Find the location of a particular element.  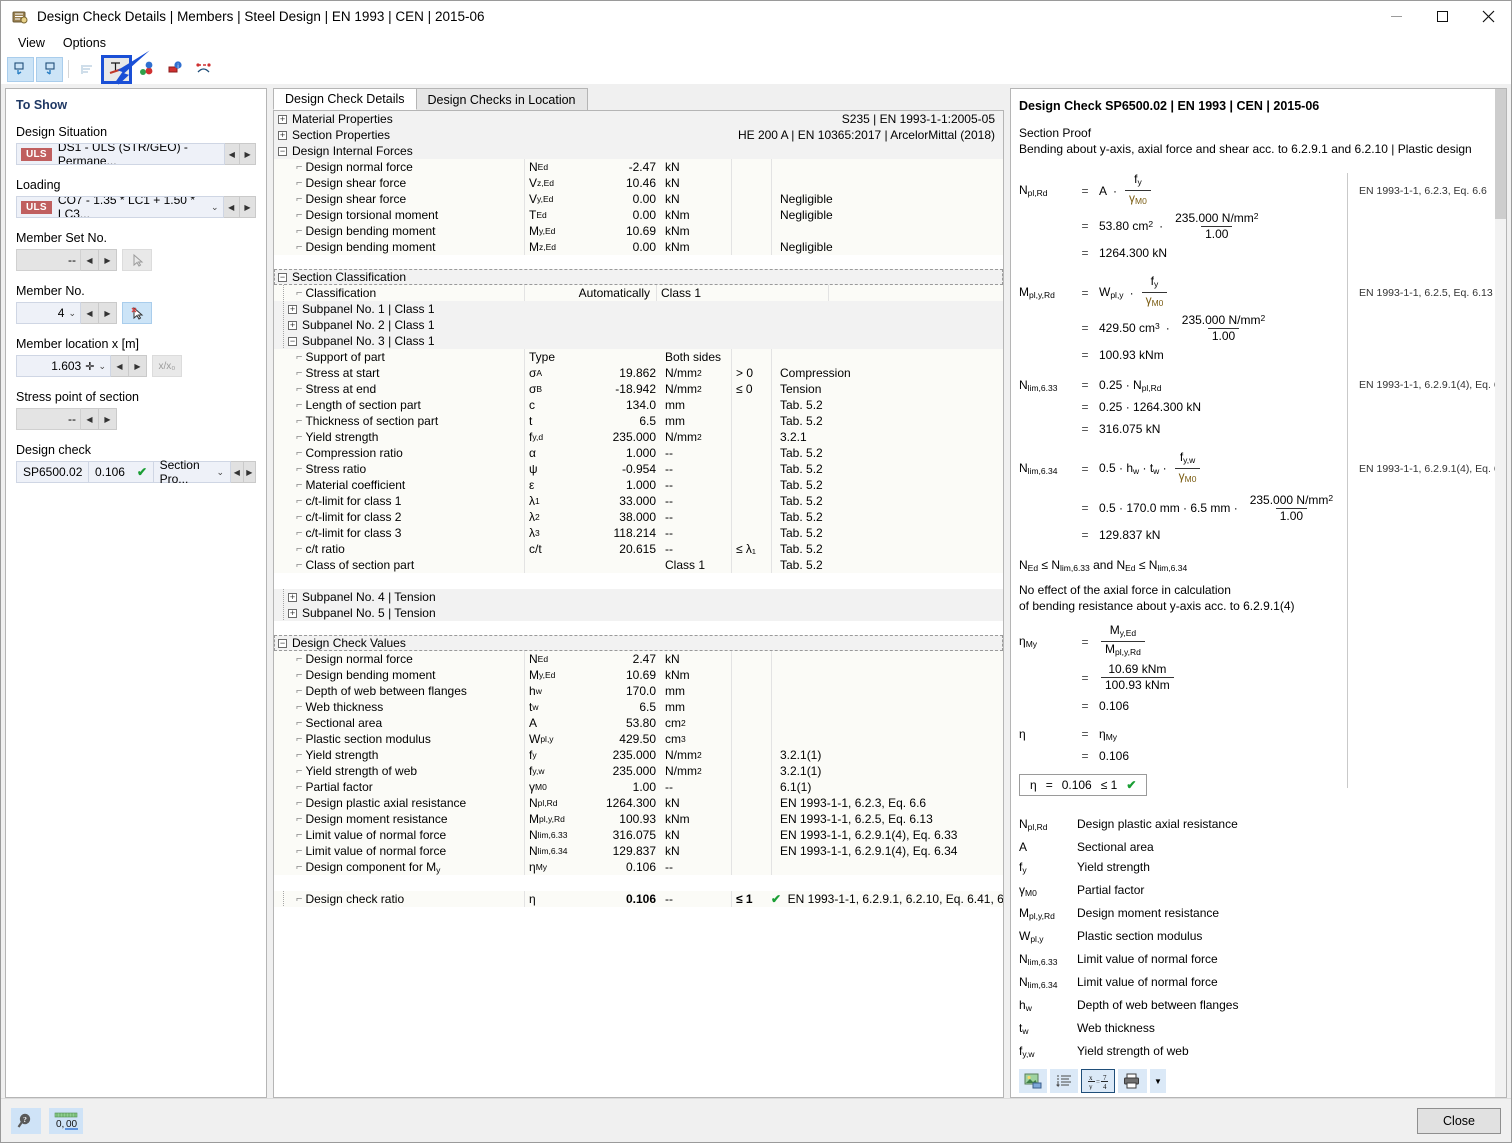

row-label: Design bending moment is located at coordinates (370, 247).